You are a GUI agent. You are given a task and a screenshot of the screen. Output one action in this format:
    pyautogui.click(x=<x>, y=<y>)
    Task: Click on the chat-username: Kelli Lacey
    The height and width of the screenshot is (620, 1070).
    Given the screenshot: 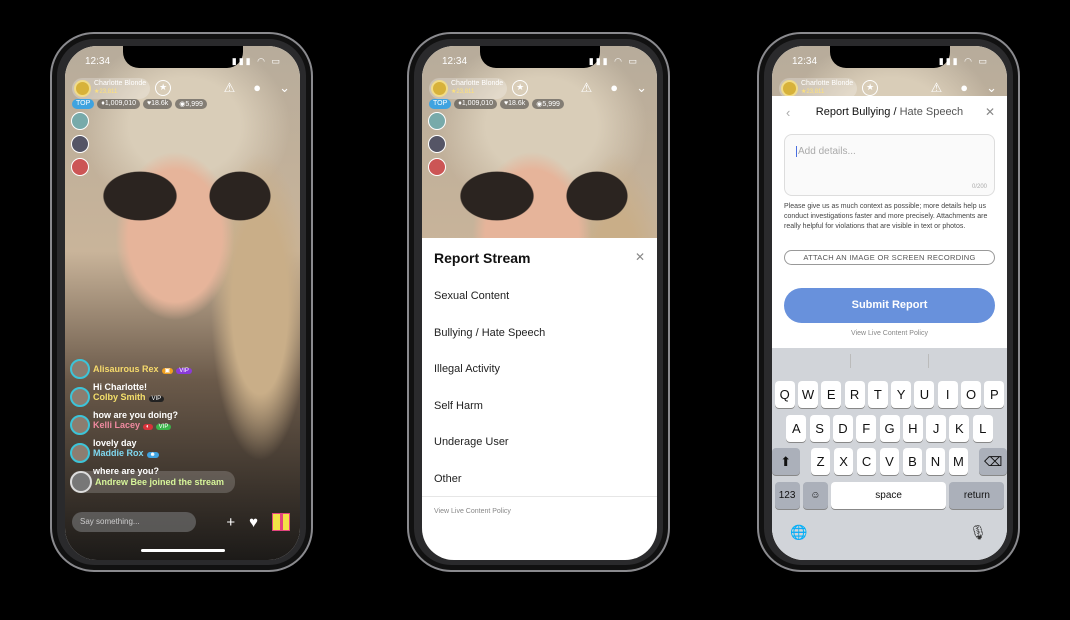 What is the action you would take?
    pyautogui.click(x=116, y=425)
    